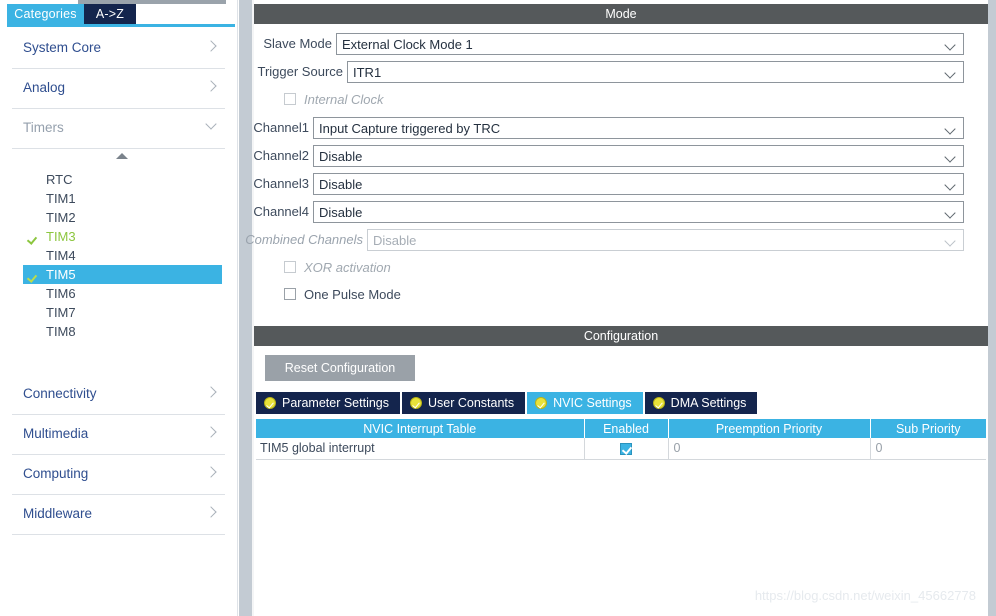 Image resolution: width=996 pixels, height=616 pixels. I want to click on sidebar-item-label: Connectivity, so click(60, 393).